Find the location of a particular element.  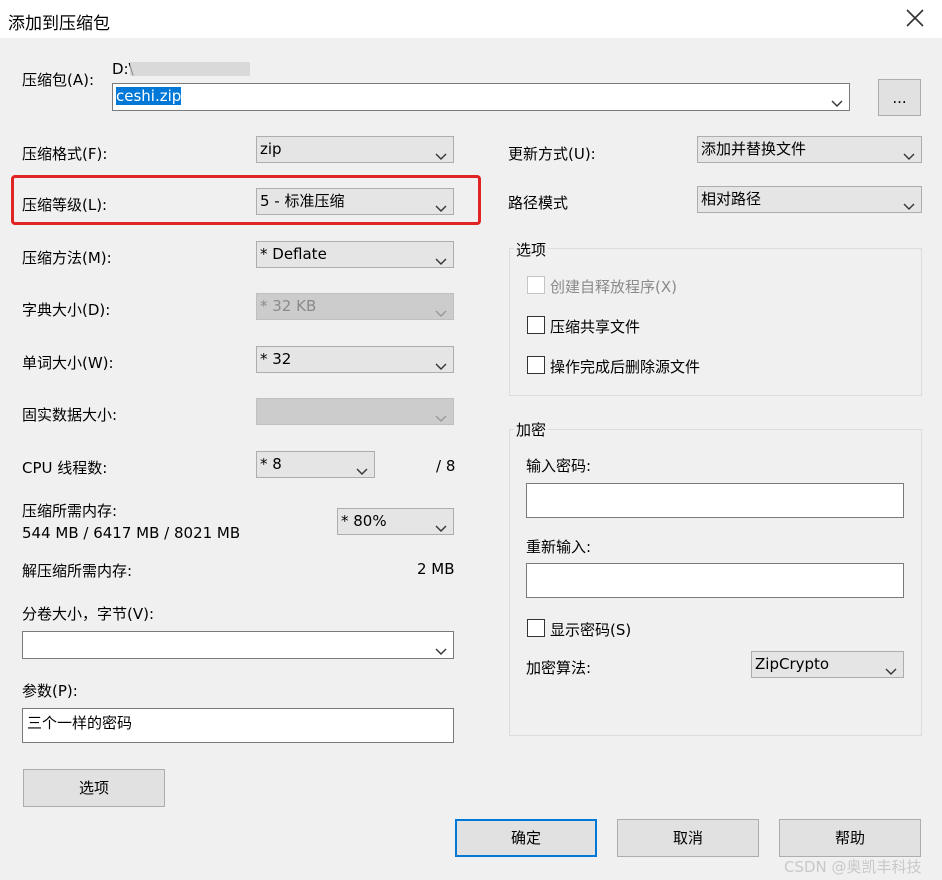

sfx-label: 创建自释放程序(X) is located at coordinates (613, 287).